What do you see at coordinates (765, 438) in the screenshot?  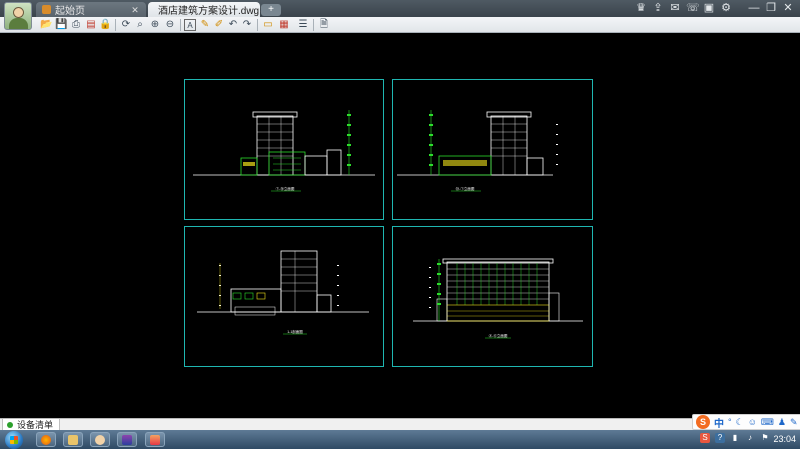 I see `flag-icon: ⚑` at bounding box center [765, 438].